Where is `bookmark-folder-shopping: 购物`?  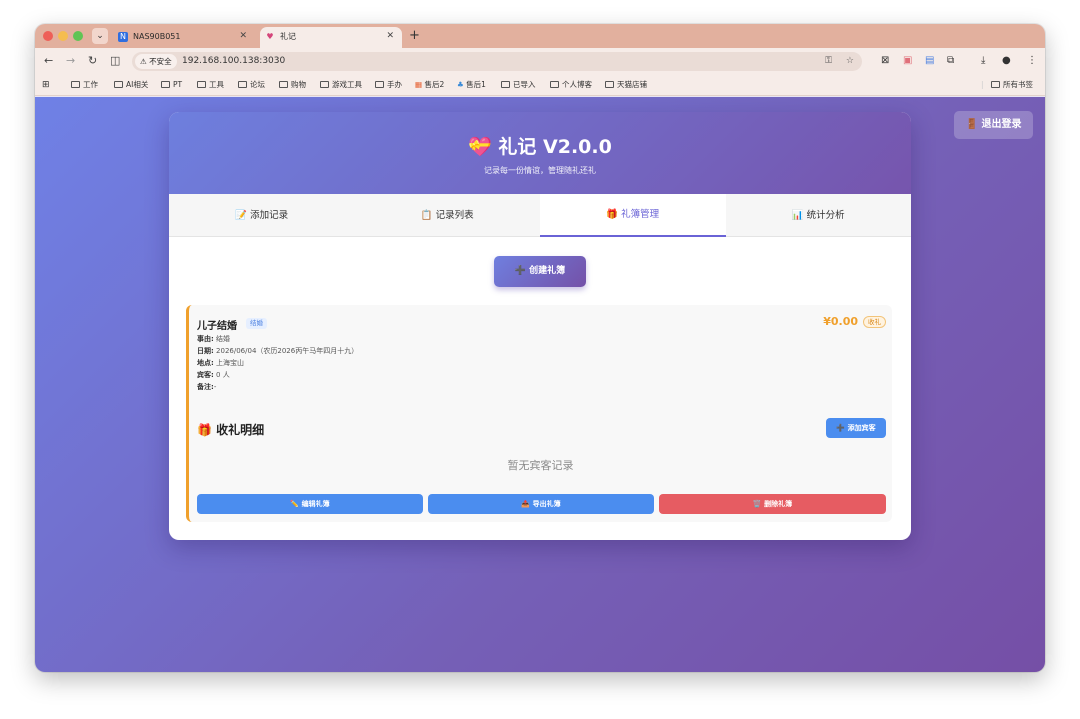
bookmark-folder-shopping: 购物 is located at coordinates (292, 85).